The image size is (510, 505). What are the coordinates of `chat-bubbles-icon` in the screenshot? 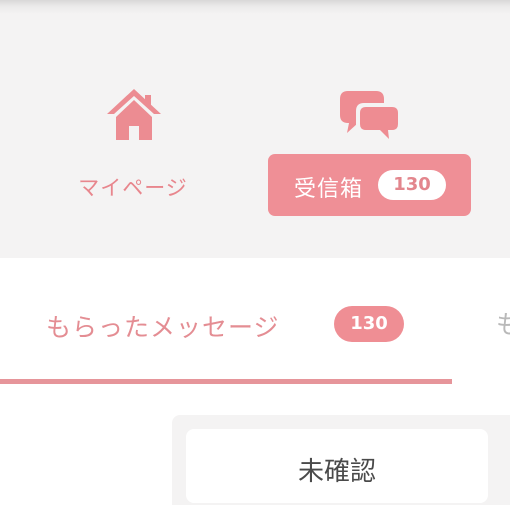 It's located at (371, 117).